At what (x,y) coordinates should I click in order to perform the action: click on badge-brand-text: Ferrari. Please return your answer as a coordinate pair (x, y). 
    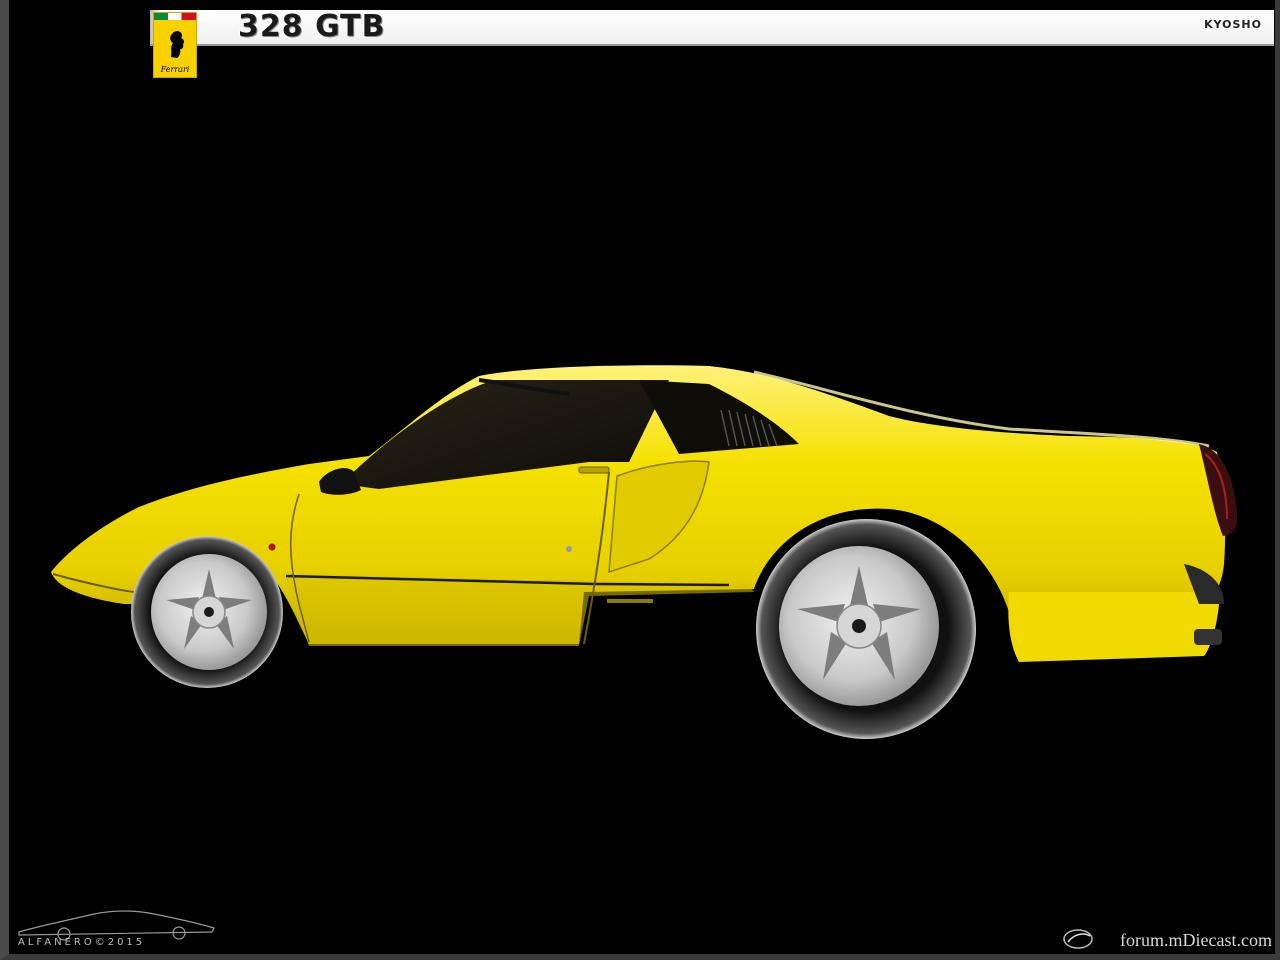
    Looking at the image, I should click on (175, 69).